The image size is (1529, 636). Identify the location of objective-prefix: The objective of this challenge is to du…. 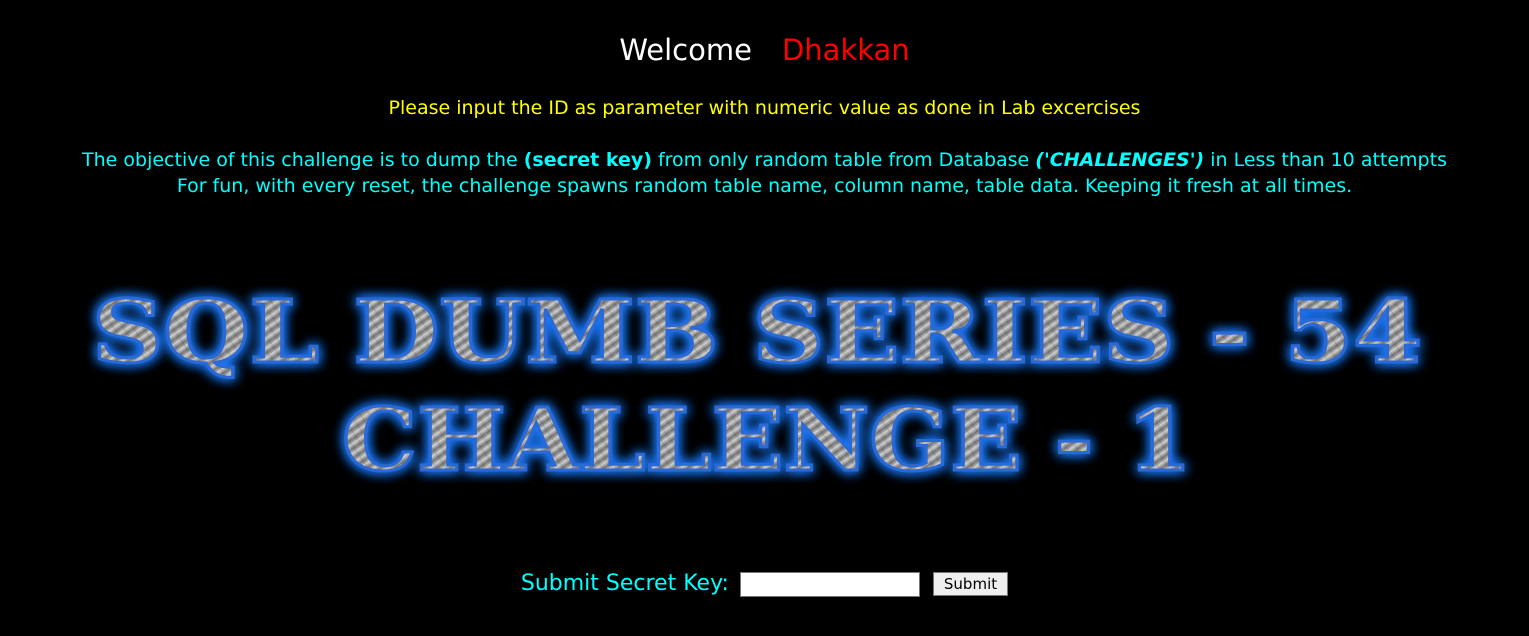
(303, 160).